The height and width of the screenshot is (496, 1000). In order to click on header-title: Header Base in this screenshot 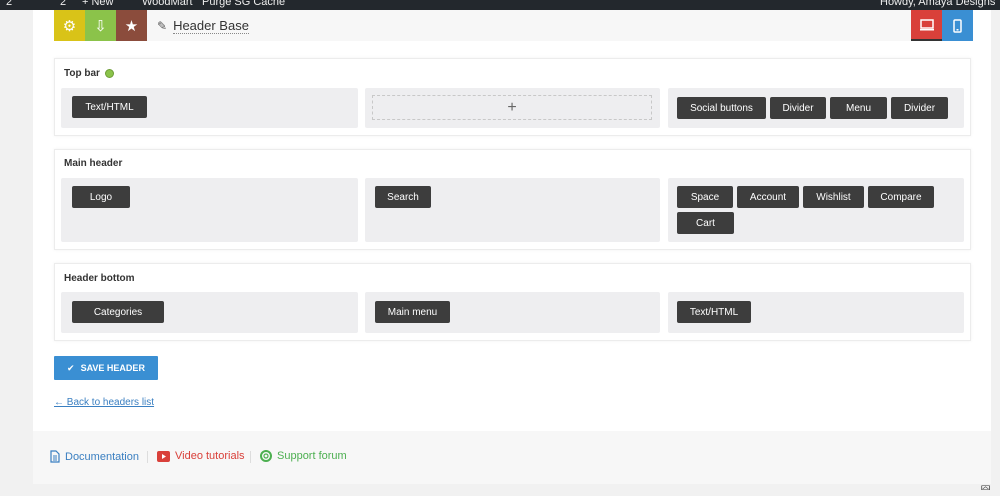, I will do `click(211, 26)`.